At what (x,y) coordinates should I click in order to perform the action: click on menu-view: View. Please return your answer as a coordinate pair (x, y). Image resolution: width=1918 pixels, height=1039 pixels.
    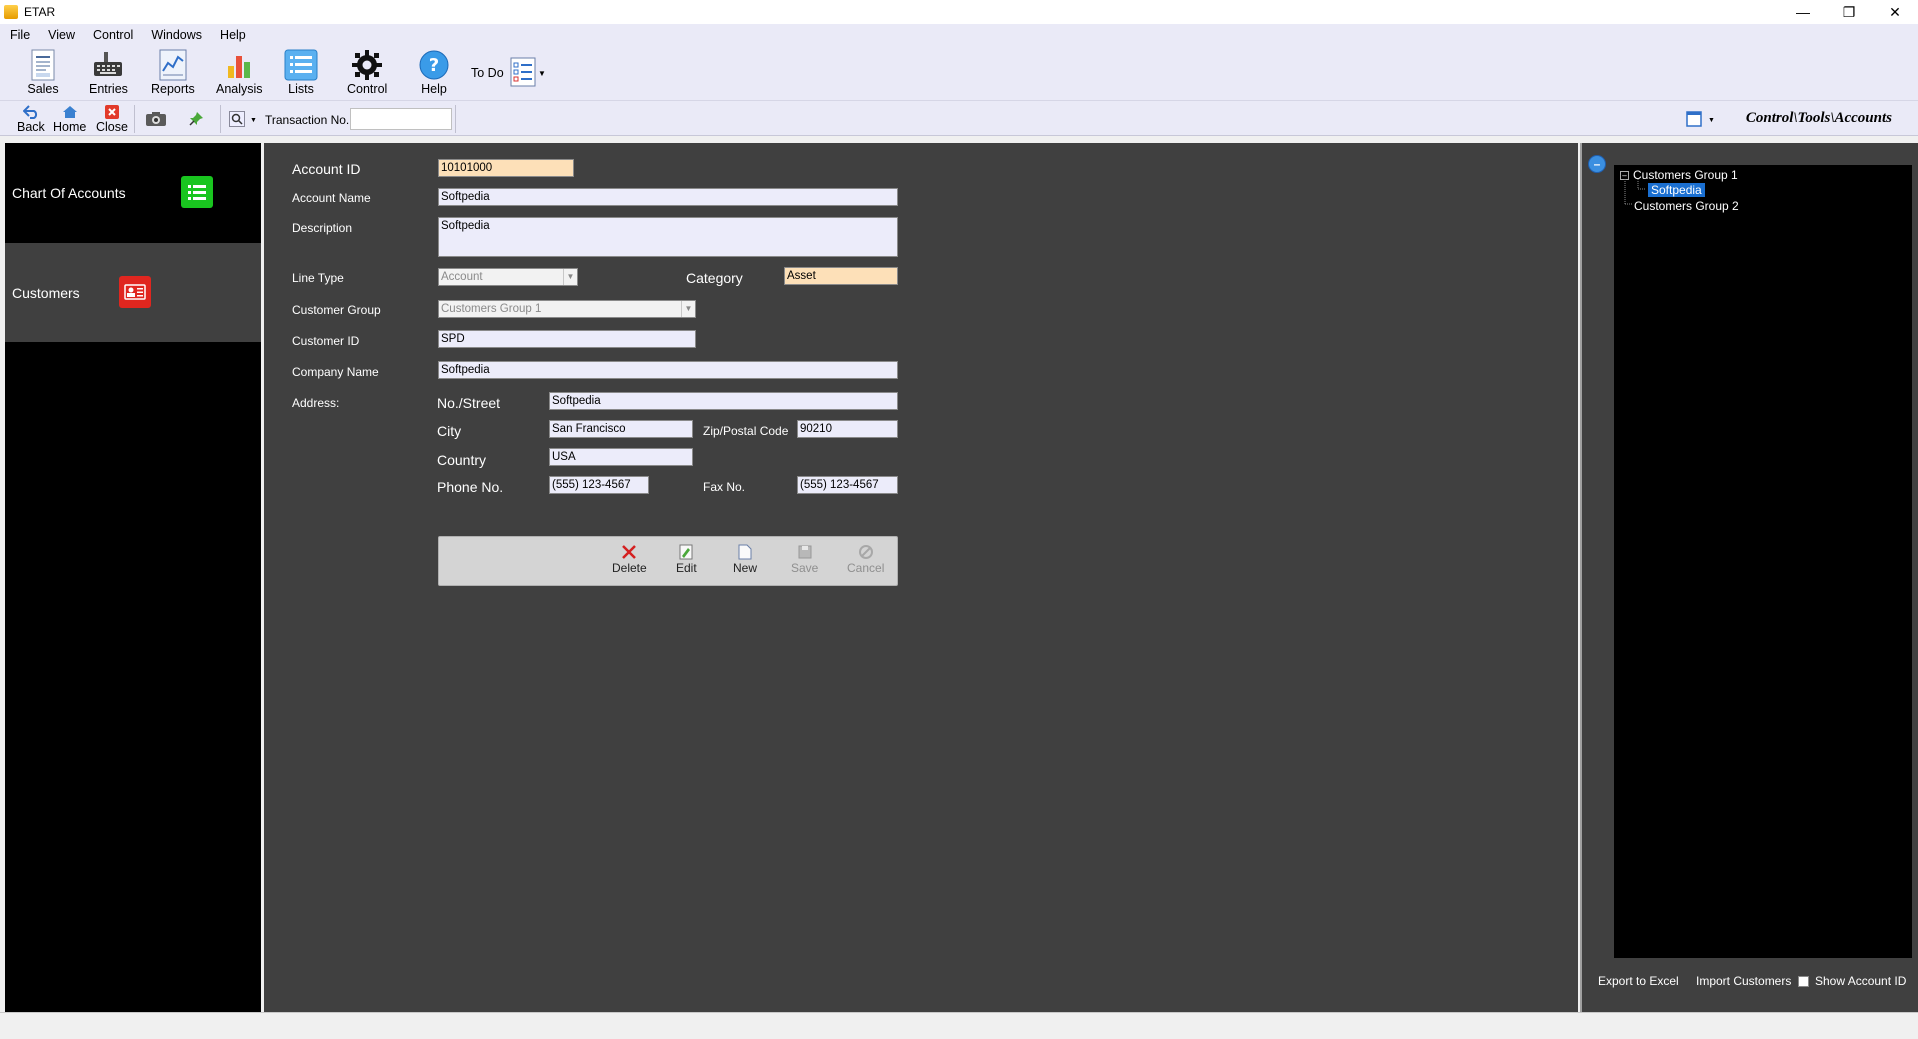
    Looking at the image, I should click on (61, 35).